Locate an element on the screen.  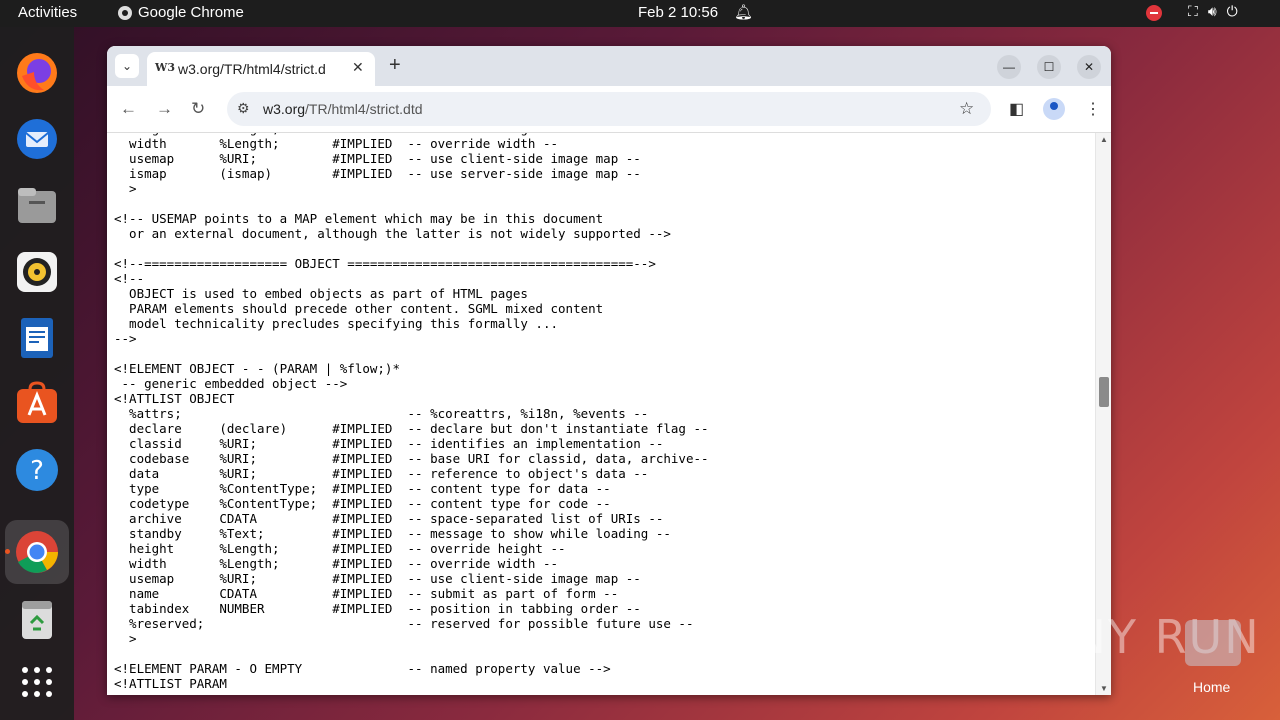
app-menu-label: Google Chrome is located at coordinates (191, 12).